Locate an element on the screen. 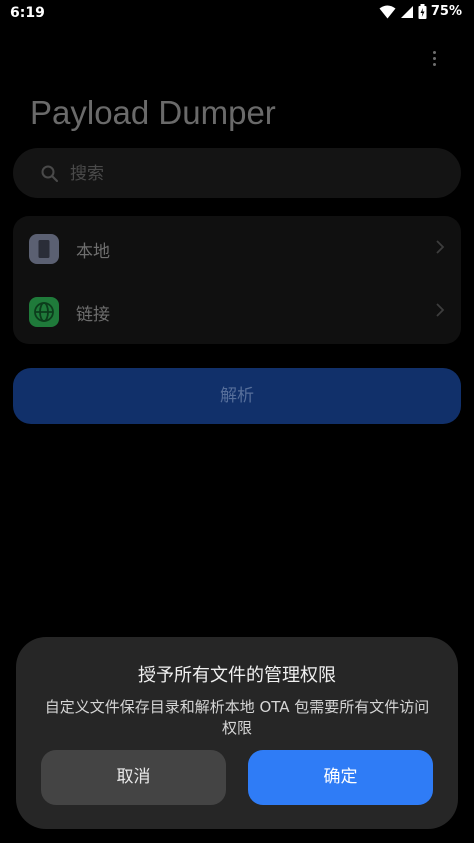 This screenshot has height=843, width=474. confirm-button: 确定 is located at coordinates (340, 777).